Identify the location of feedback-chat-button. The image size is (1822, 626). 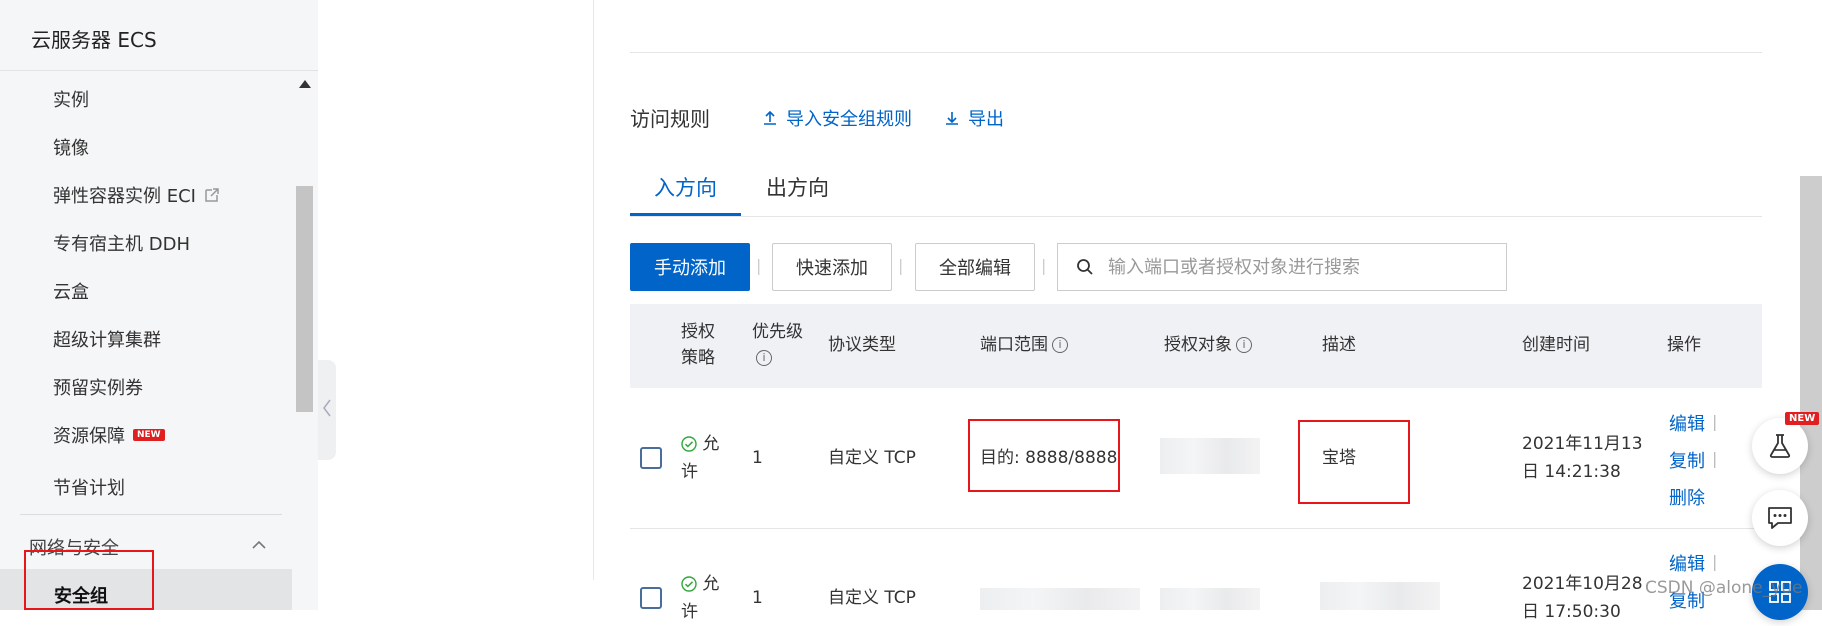
(1780, 518).